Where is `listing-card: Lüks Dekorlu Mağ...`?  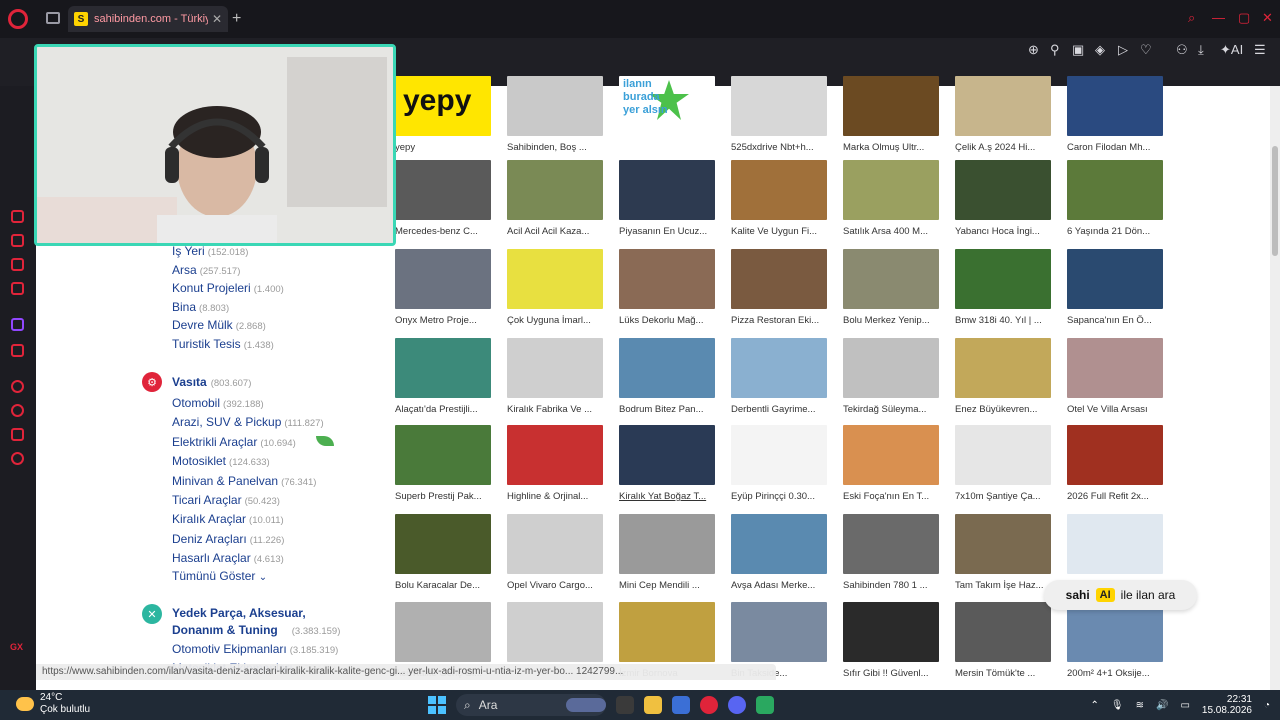
listing-card: Lüks Dekorlu Mağ... is located at coordinates (667, 287).